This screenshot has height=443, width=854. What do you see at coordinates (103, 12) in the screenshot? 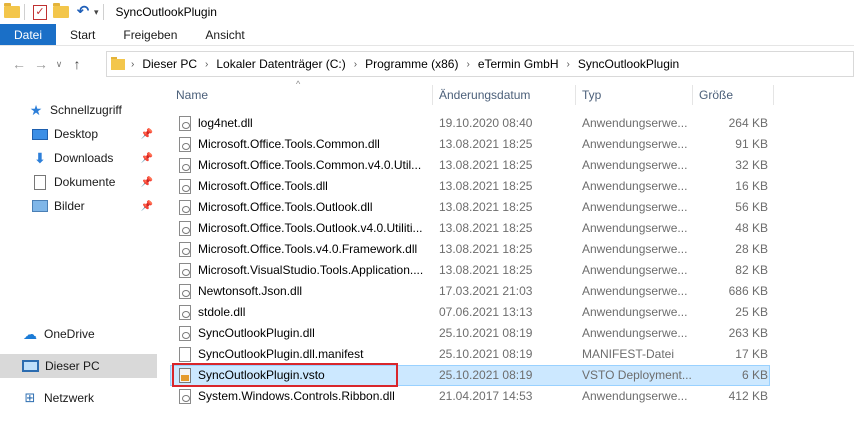
I see `title-separator` at bounding box center [103, 12].